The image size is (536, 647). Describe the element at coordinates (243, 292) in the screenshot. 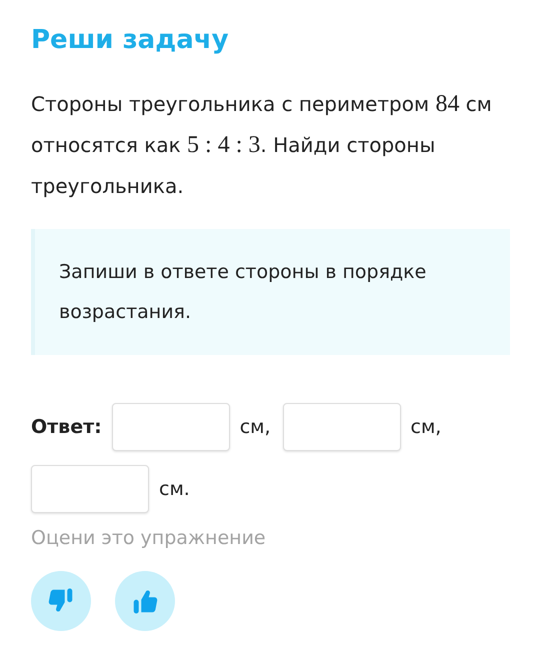

I see `hint-text: Запиши в ответе стороны в порядке возрастания.` at that location.